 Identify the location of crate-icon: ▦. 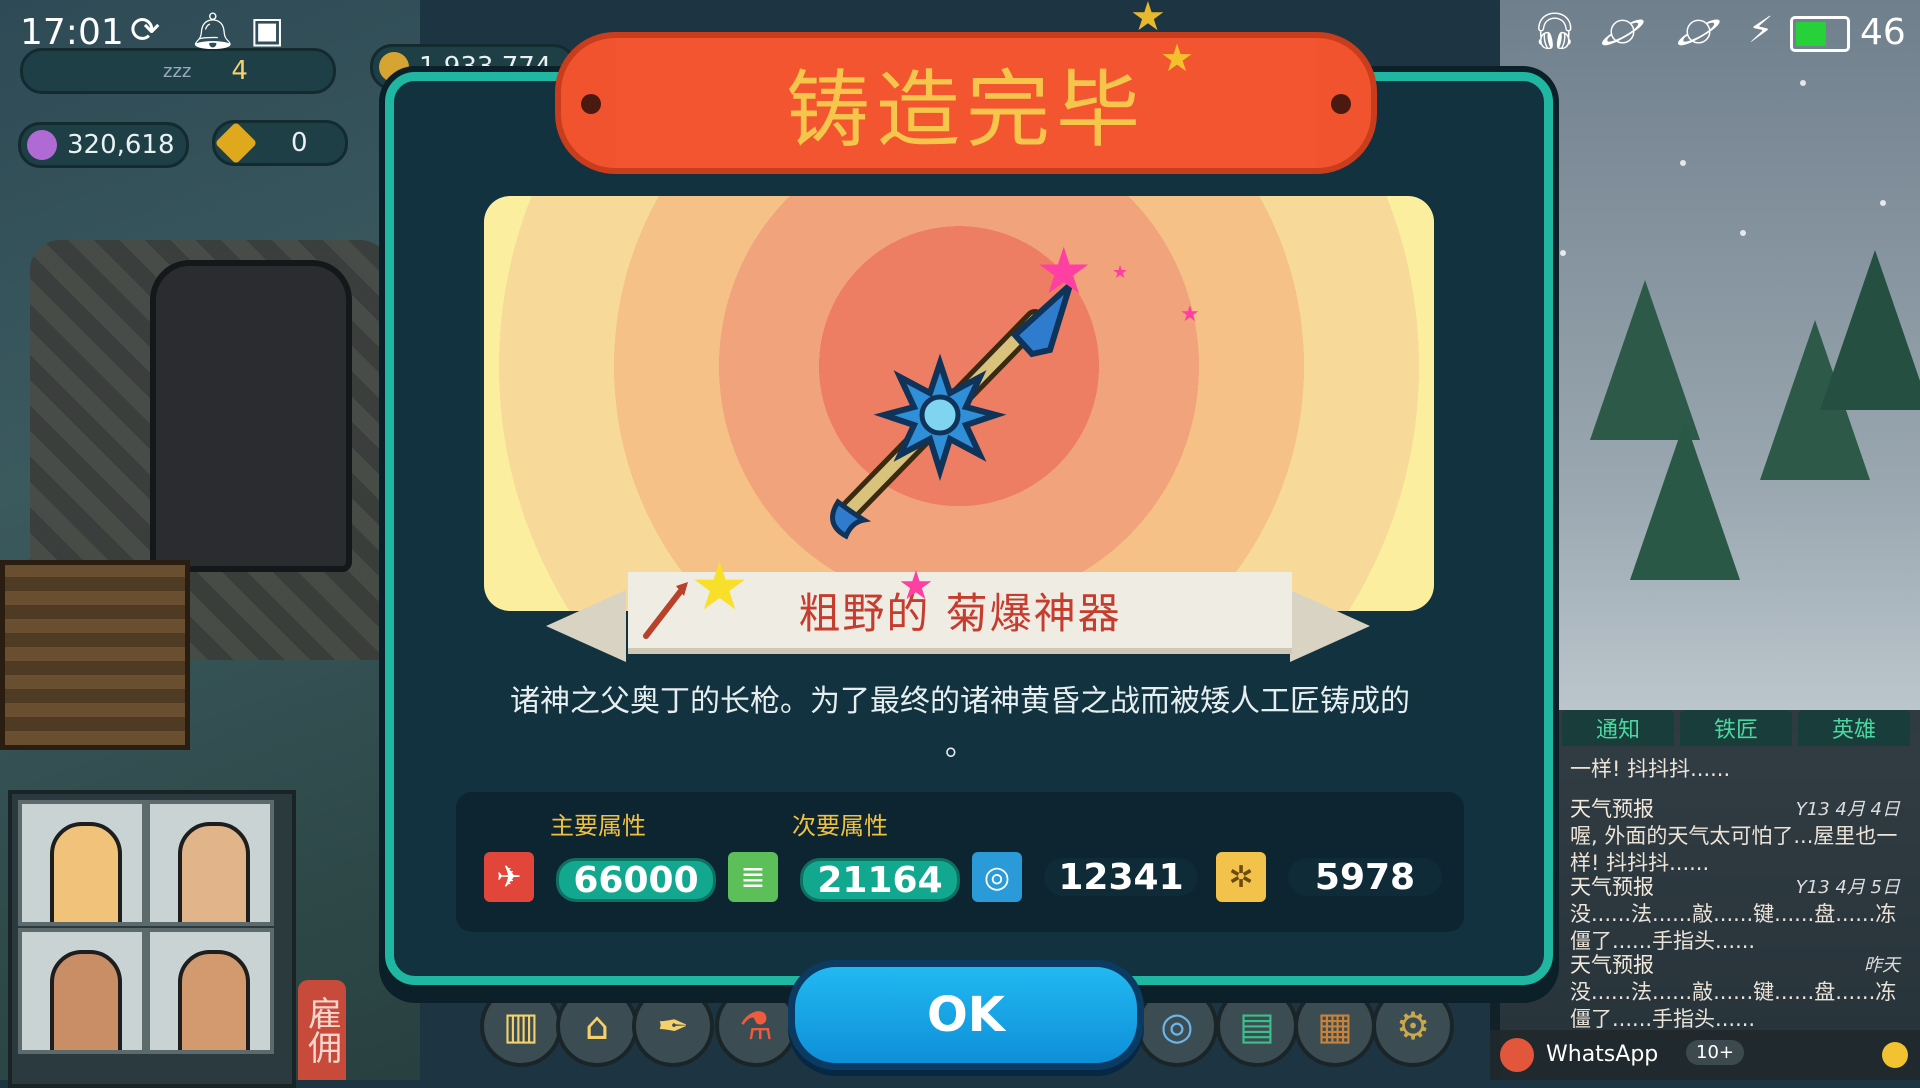
(1335, 1026).